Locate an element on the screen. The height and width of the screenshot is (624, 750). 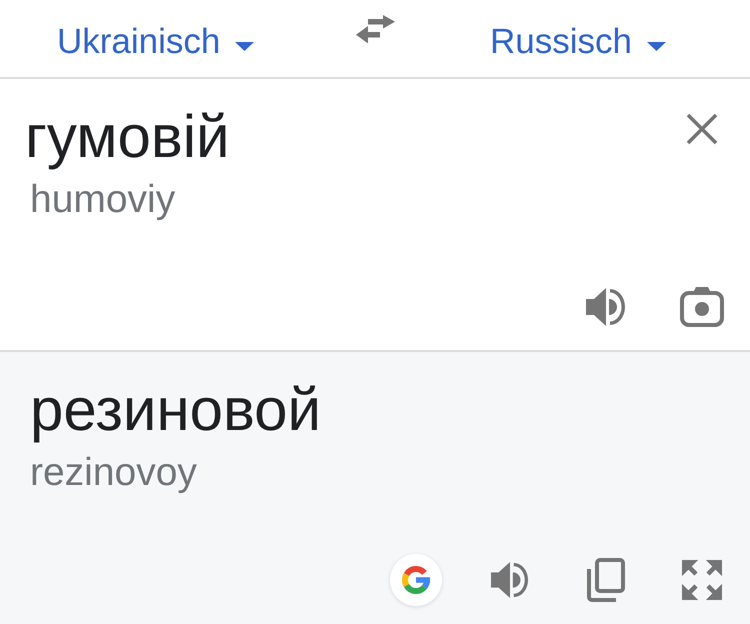
fullscreen-icon is located at coordinates (702, 580).